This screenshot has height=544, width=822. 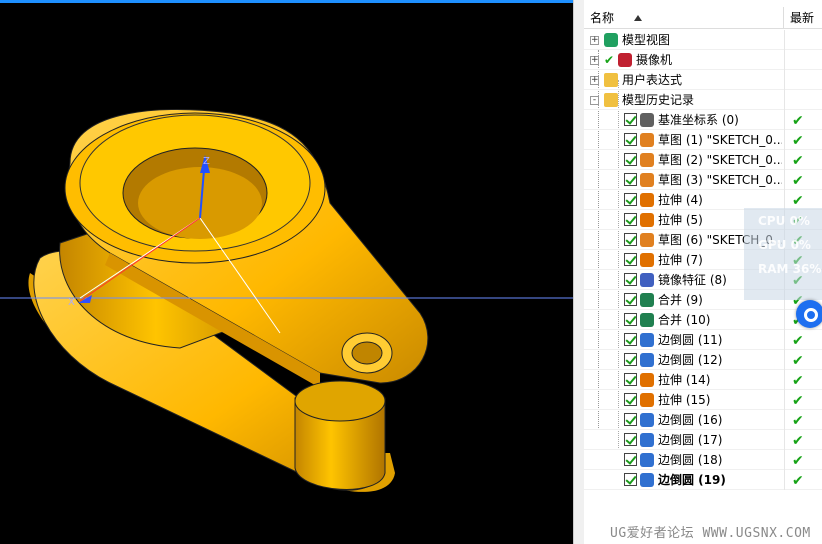 What do you see at coordinates (703, 100) in the screenshot?
I see `tree-node: - 模型历史记录` at bounding box center [703, 100].